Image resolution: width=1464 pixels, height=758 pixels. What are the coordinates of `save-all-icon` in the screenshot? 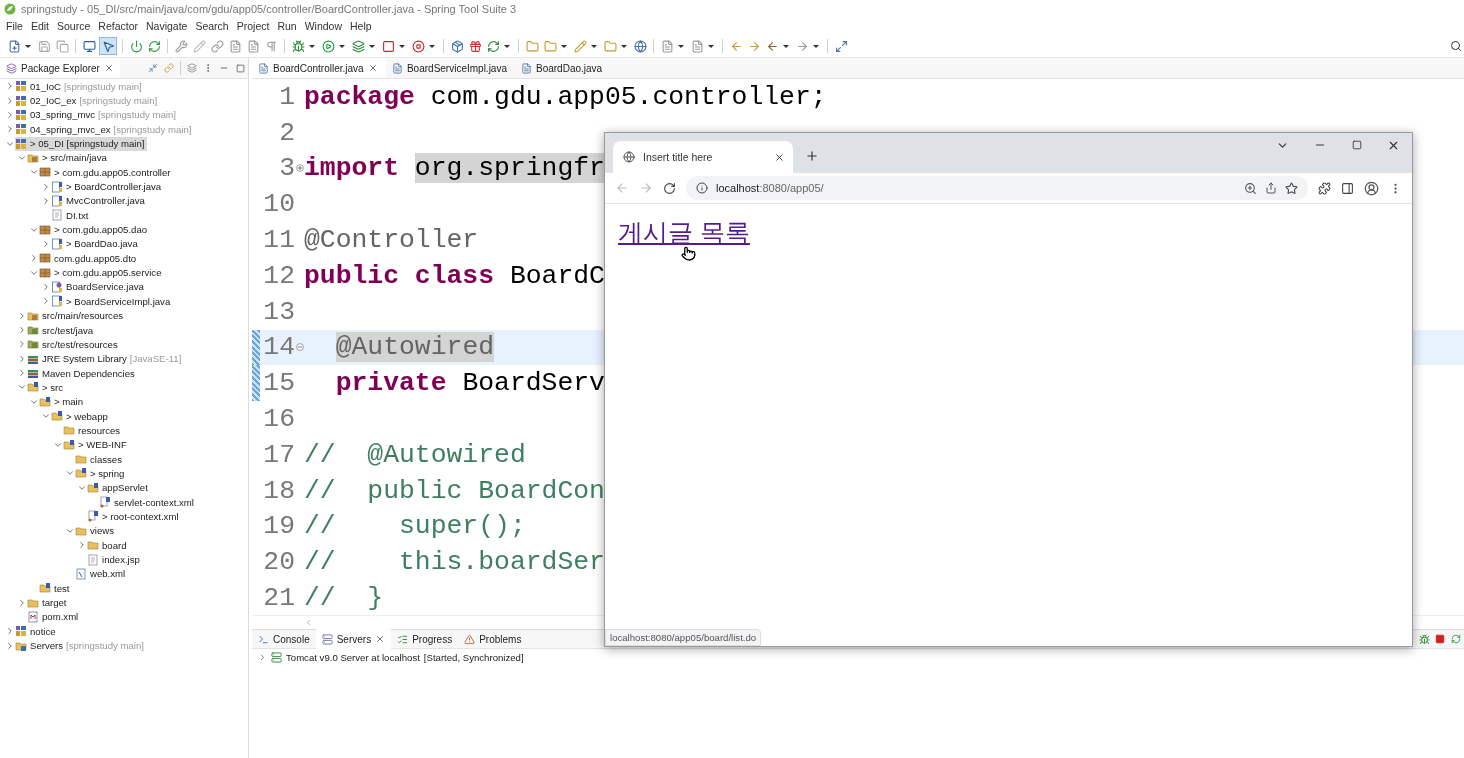 It's located at (62, 46).